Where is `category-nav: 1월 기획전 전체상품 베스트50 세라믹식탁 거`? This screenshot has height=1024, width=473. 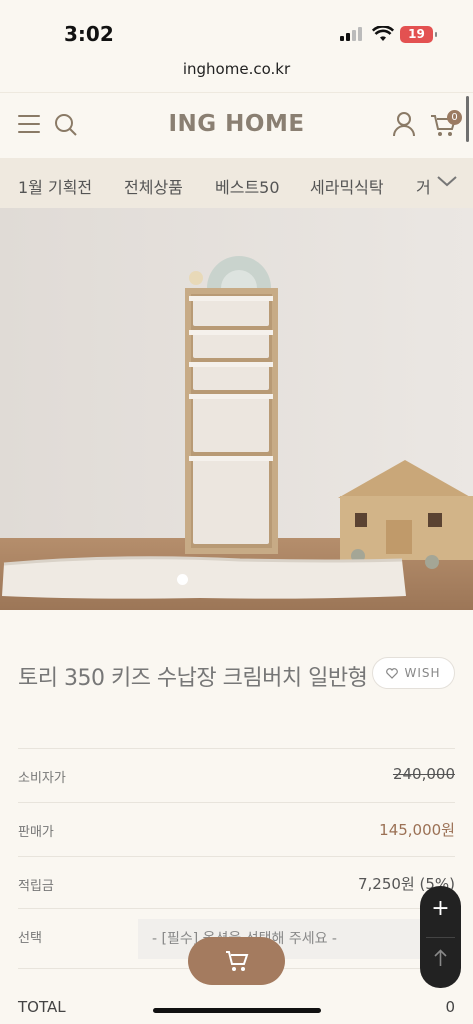
category-nav: 1월 기획전 전체상품 베스트50 세라믹식탁 거 is located at coordinates (236, 183).